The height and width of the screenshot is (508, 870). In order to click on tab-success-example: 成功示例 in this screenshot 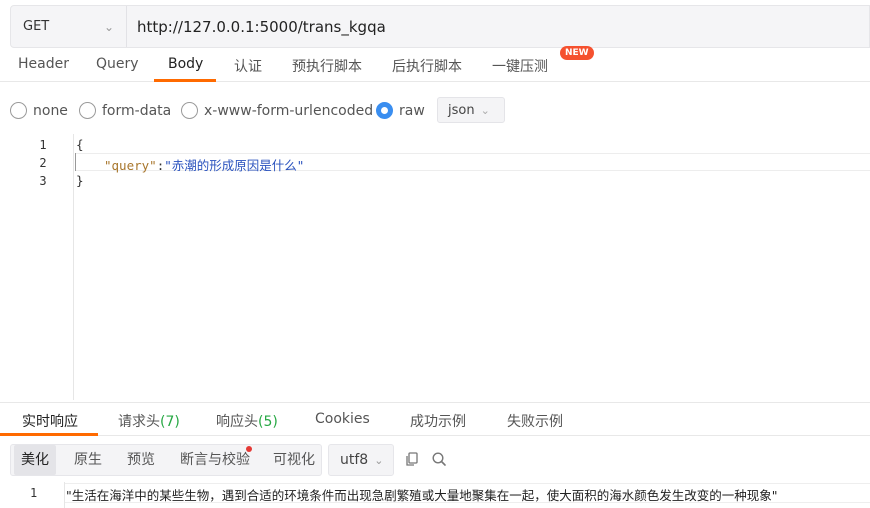, I will do `click(438, 421)`.